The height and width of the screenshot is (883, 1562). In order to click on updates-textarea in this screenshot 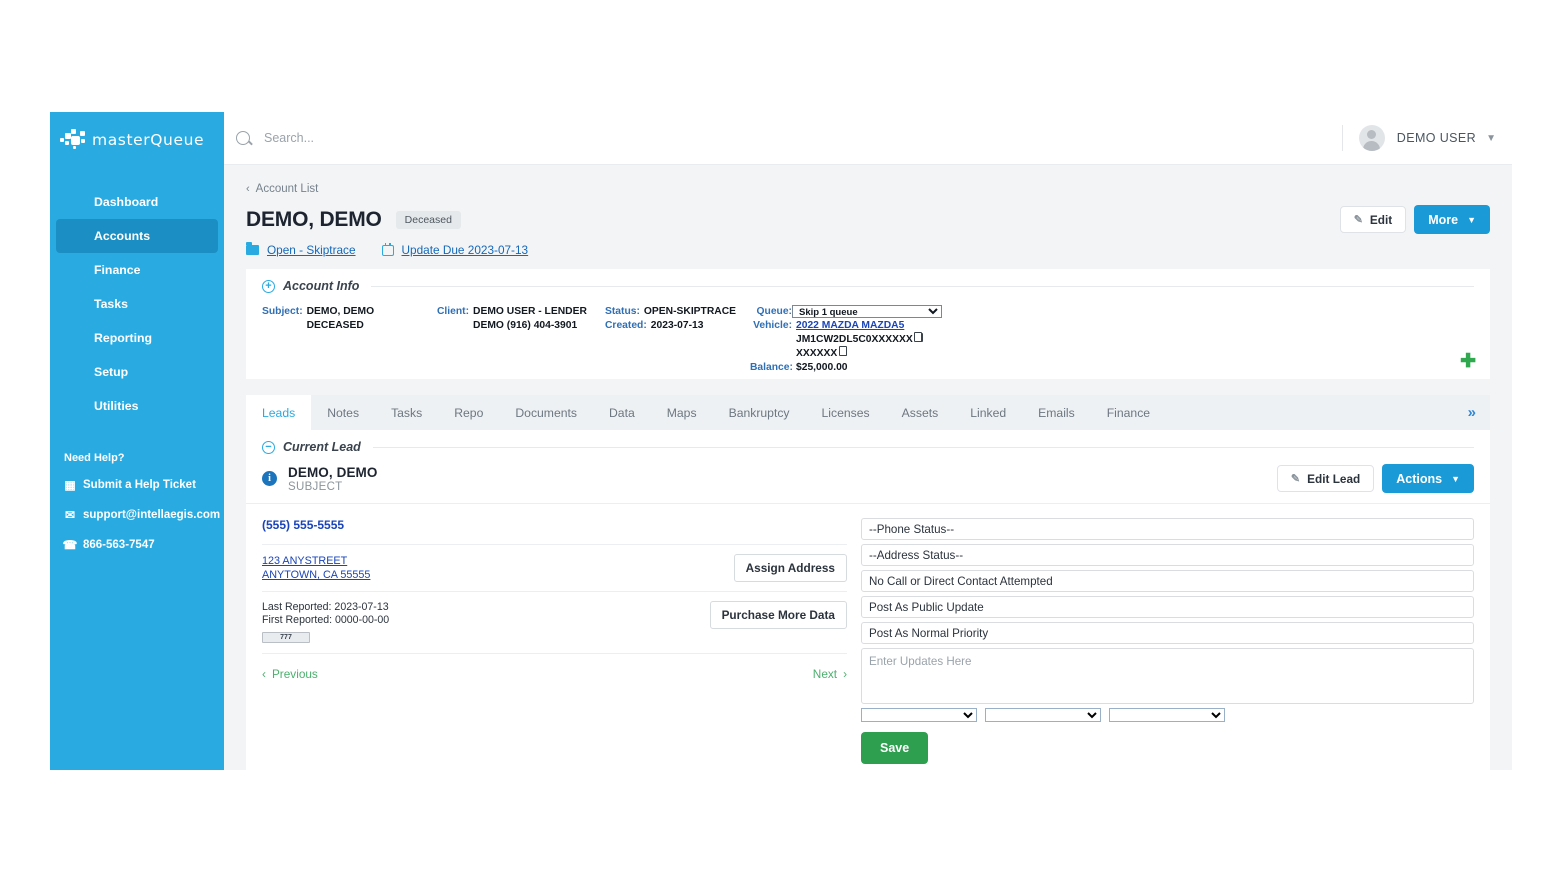, I will do `click(1167, 676)`.